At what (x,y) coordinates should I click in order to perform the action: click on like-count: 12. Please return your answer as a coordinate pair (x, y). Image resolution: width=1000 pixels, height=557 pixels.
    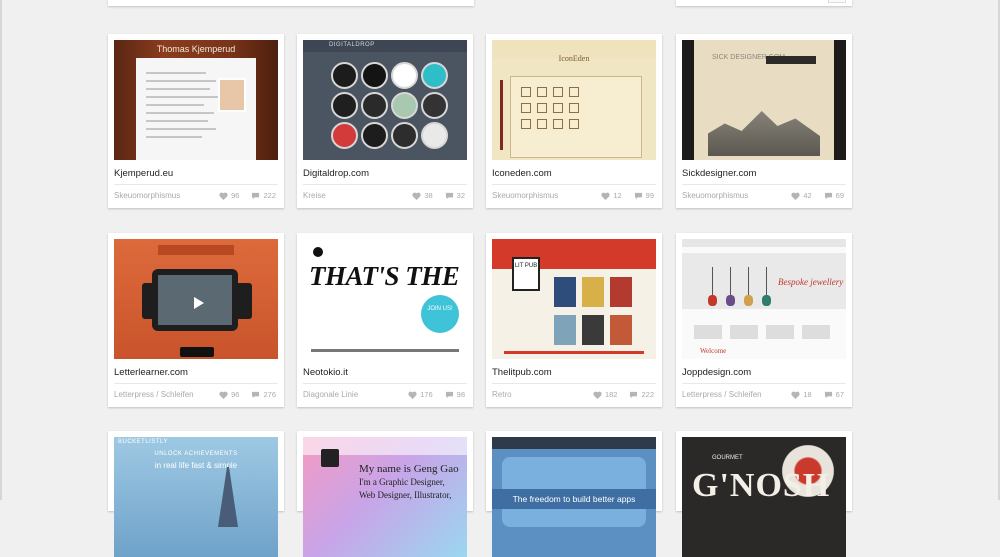
    Looking at the image, I should click on (617, 195).